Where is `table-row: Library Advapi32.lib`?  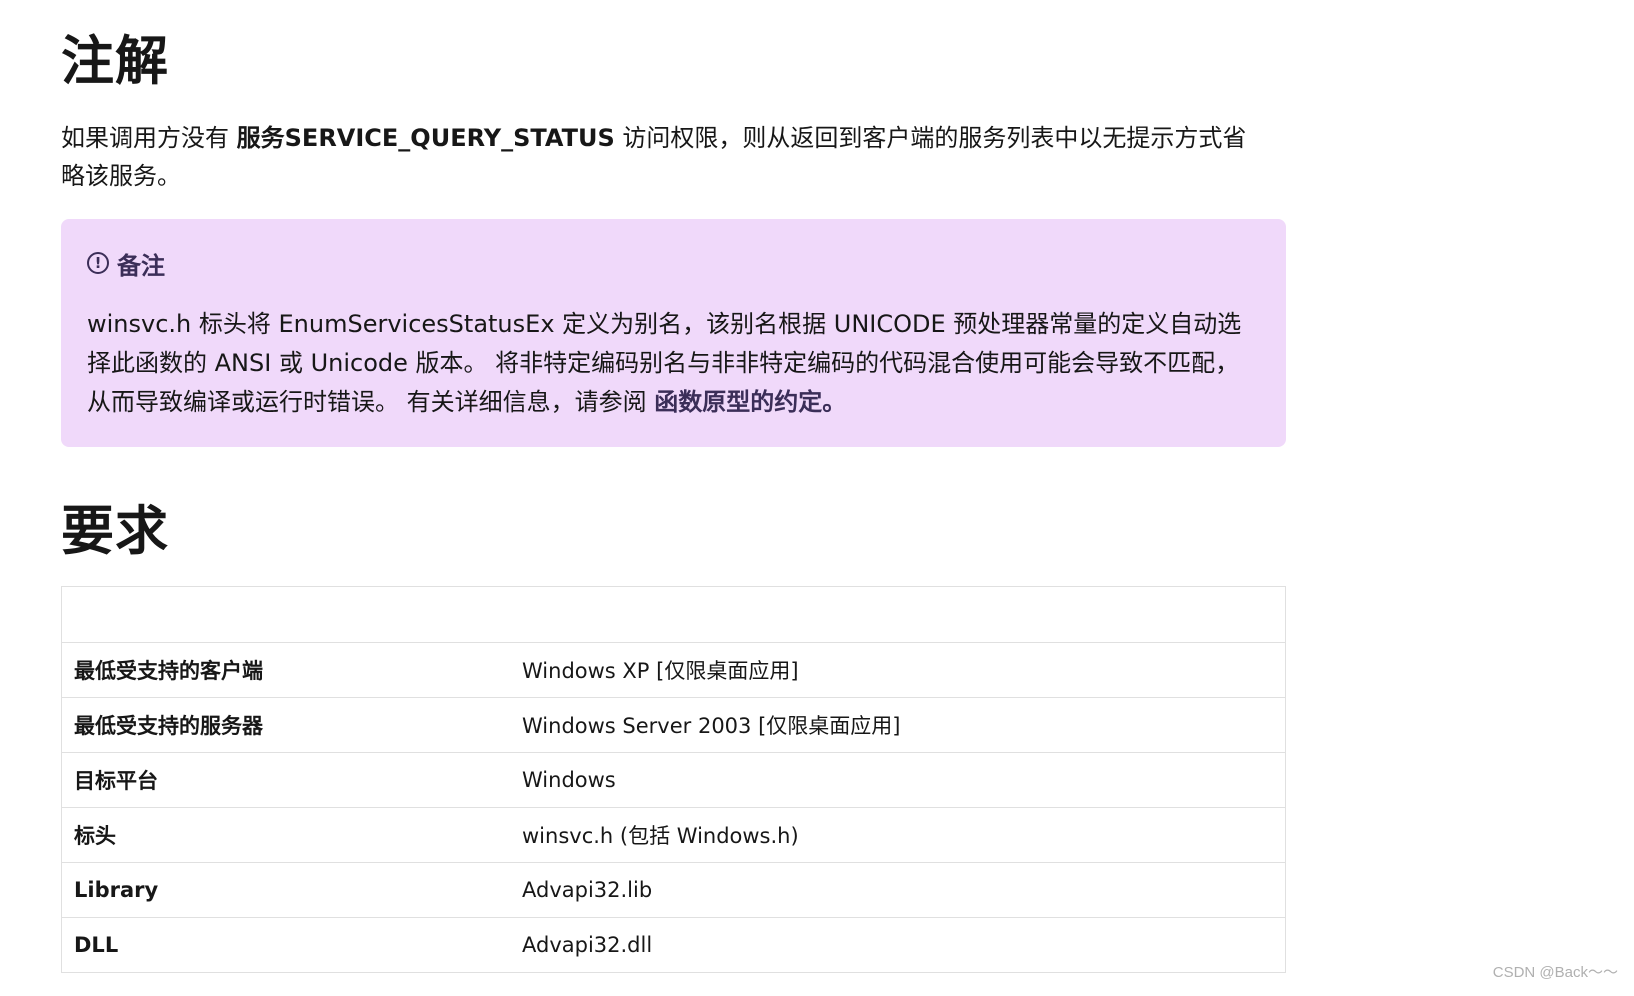 table-row: Library Advapi32.lib is located at coordinates (673, 890).